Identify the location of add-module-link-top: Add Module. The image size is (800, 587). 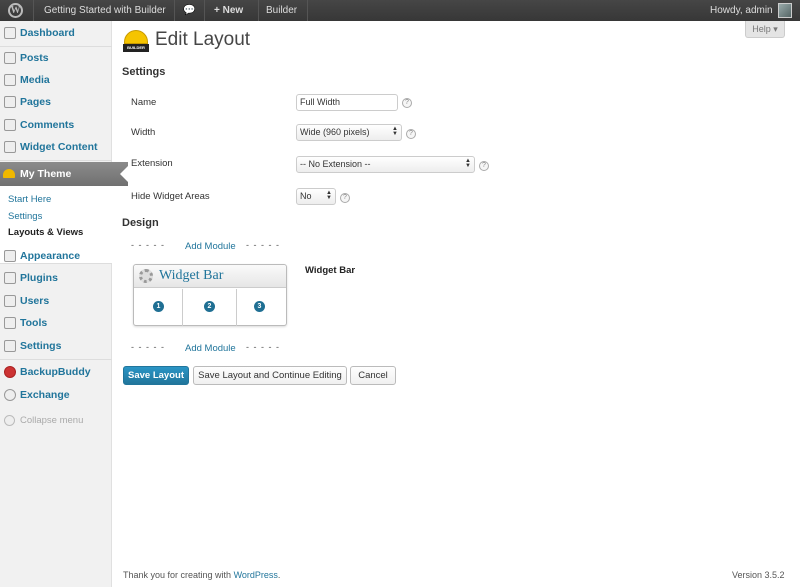
(210, 246).